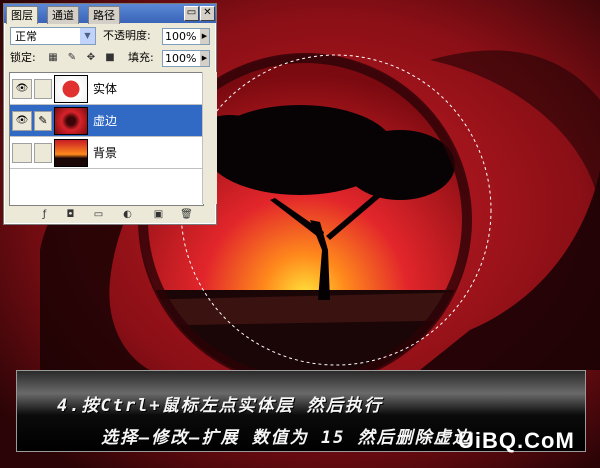 The image size is (600, 468). I want to click on fill-label: 填充:, so click(141, 57).